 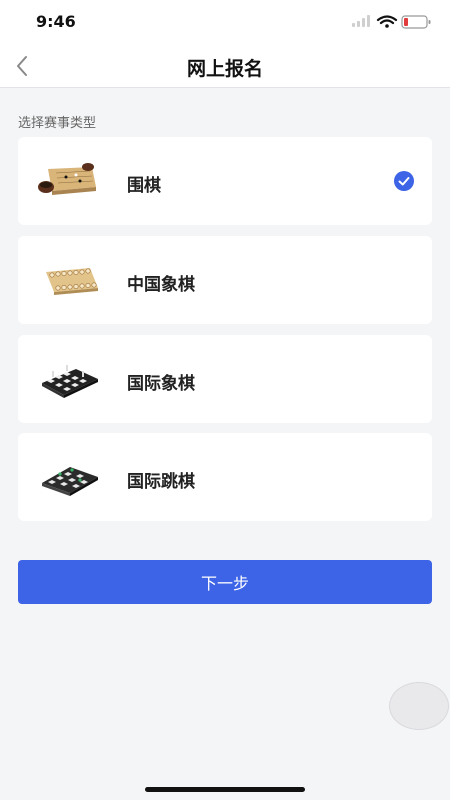 I want to click on option-card-chess: 国际象棋, so click(x=225, y=379).